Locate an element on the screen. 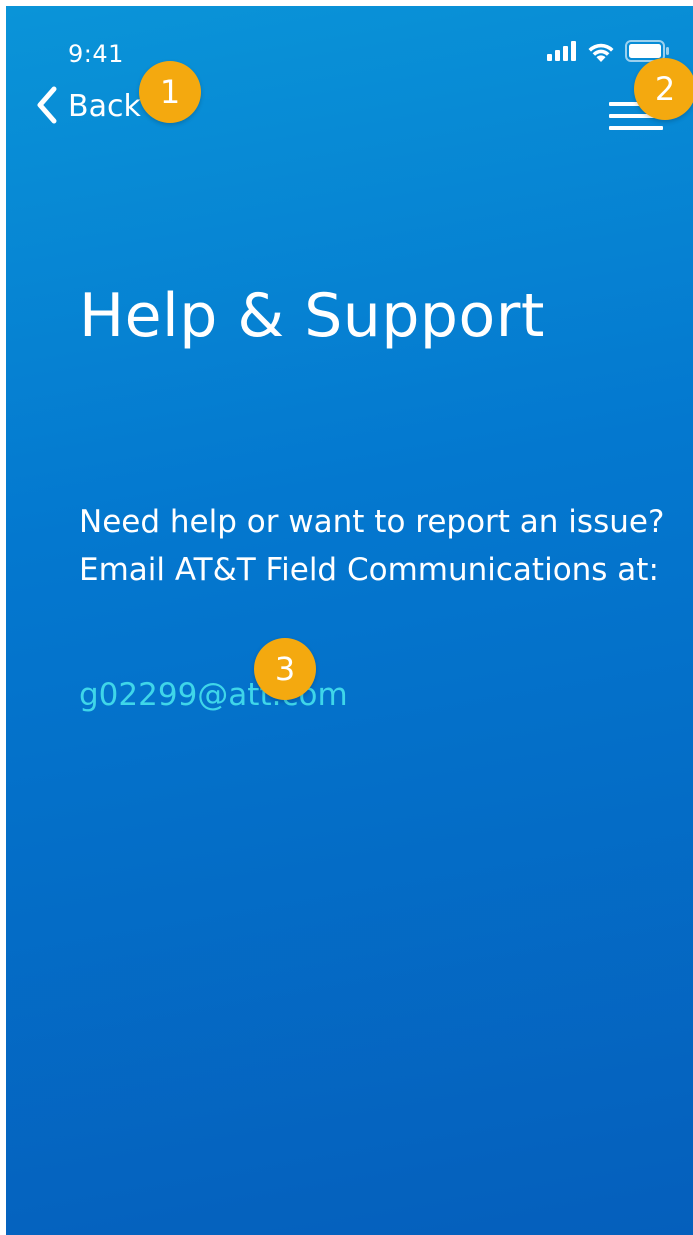 This screenshot has width=693, height=1235. chevron-left-icon is located at coordinates (47, 107).